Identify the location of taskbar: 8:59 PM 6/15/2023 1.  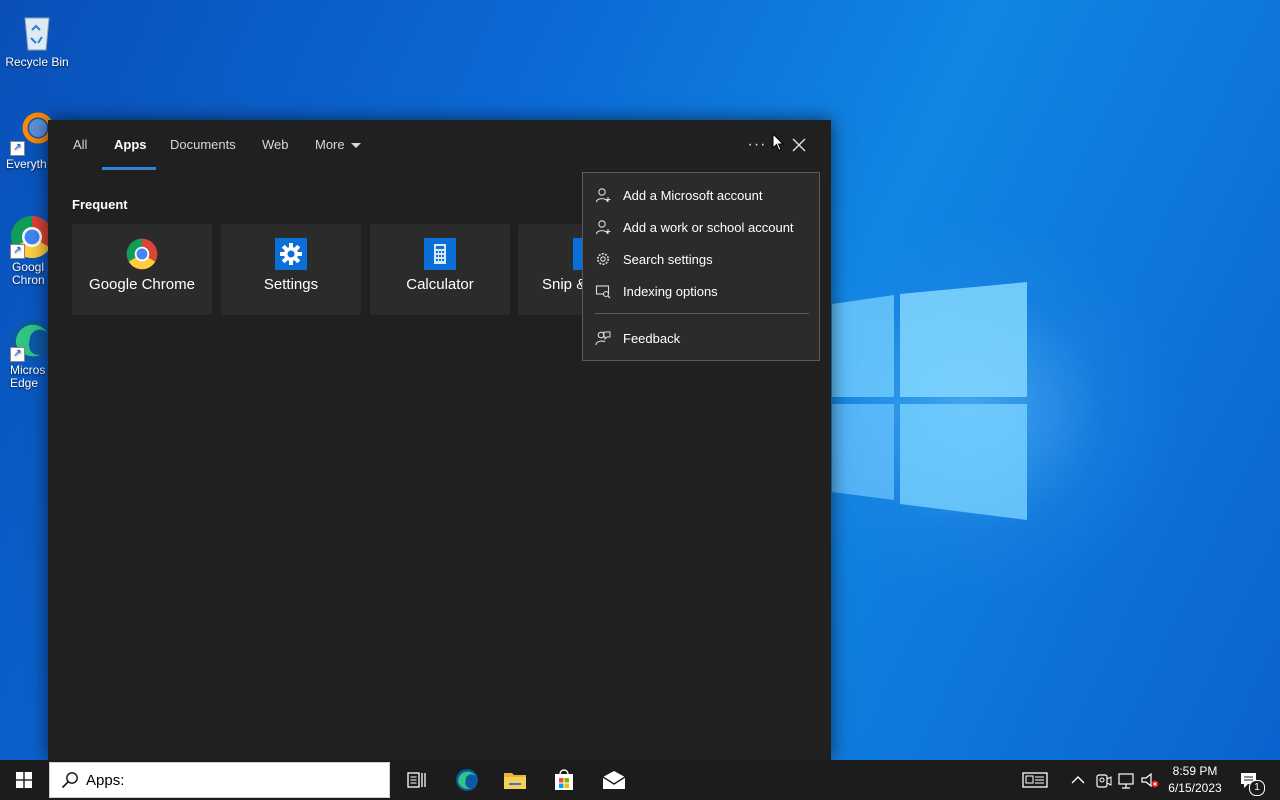
(640, 780).